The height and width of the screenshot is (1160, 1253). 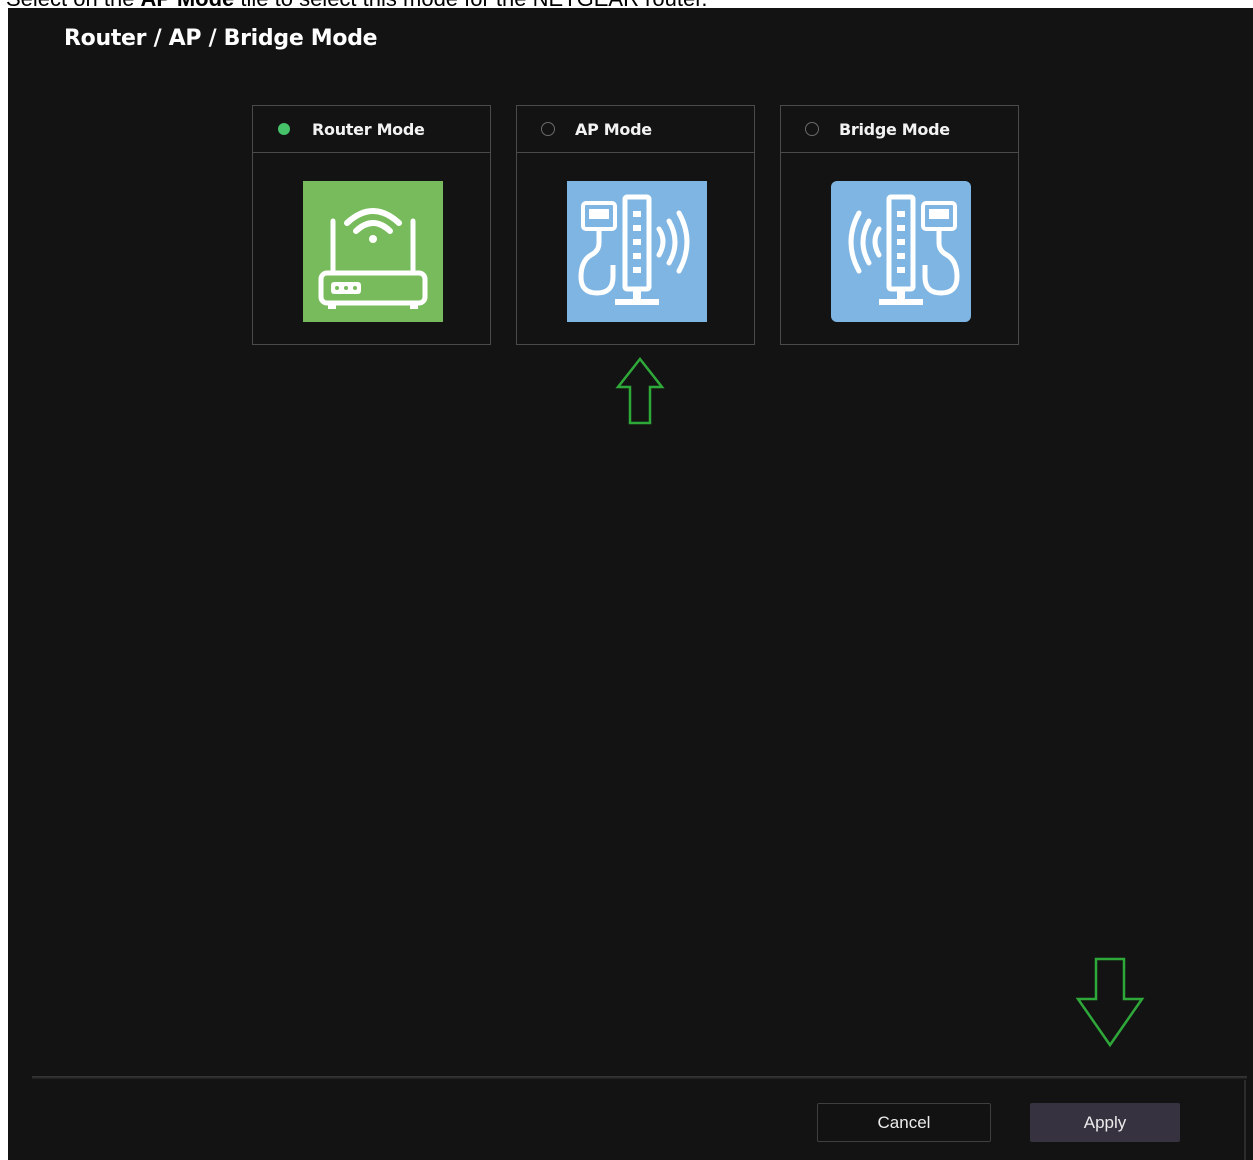 I want to click on access-point-icon, so click(x=637, y=251).